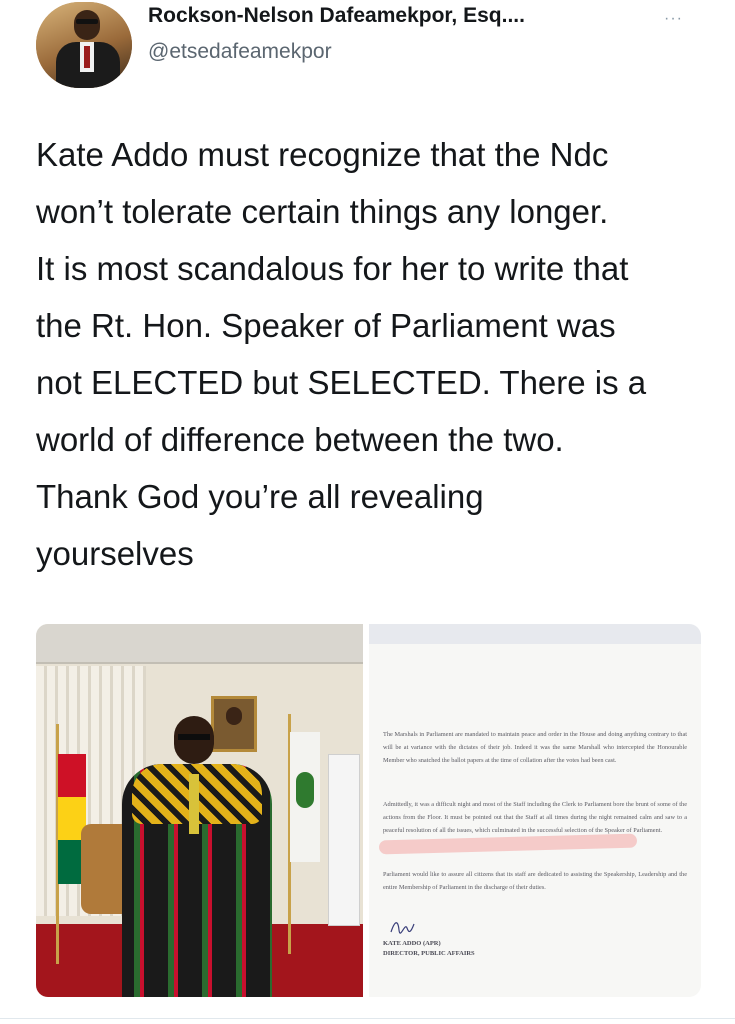 This screenshot has height=1024, width=735. Describe the element at coordinates (367, 1018) in the screenshot. I see `divider` at that location.